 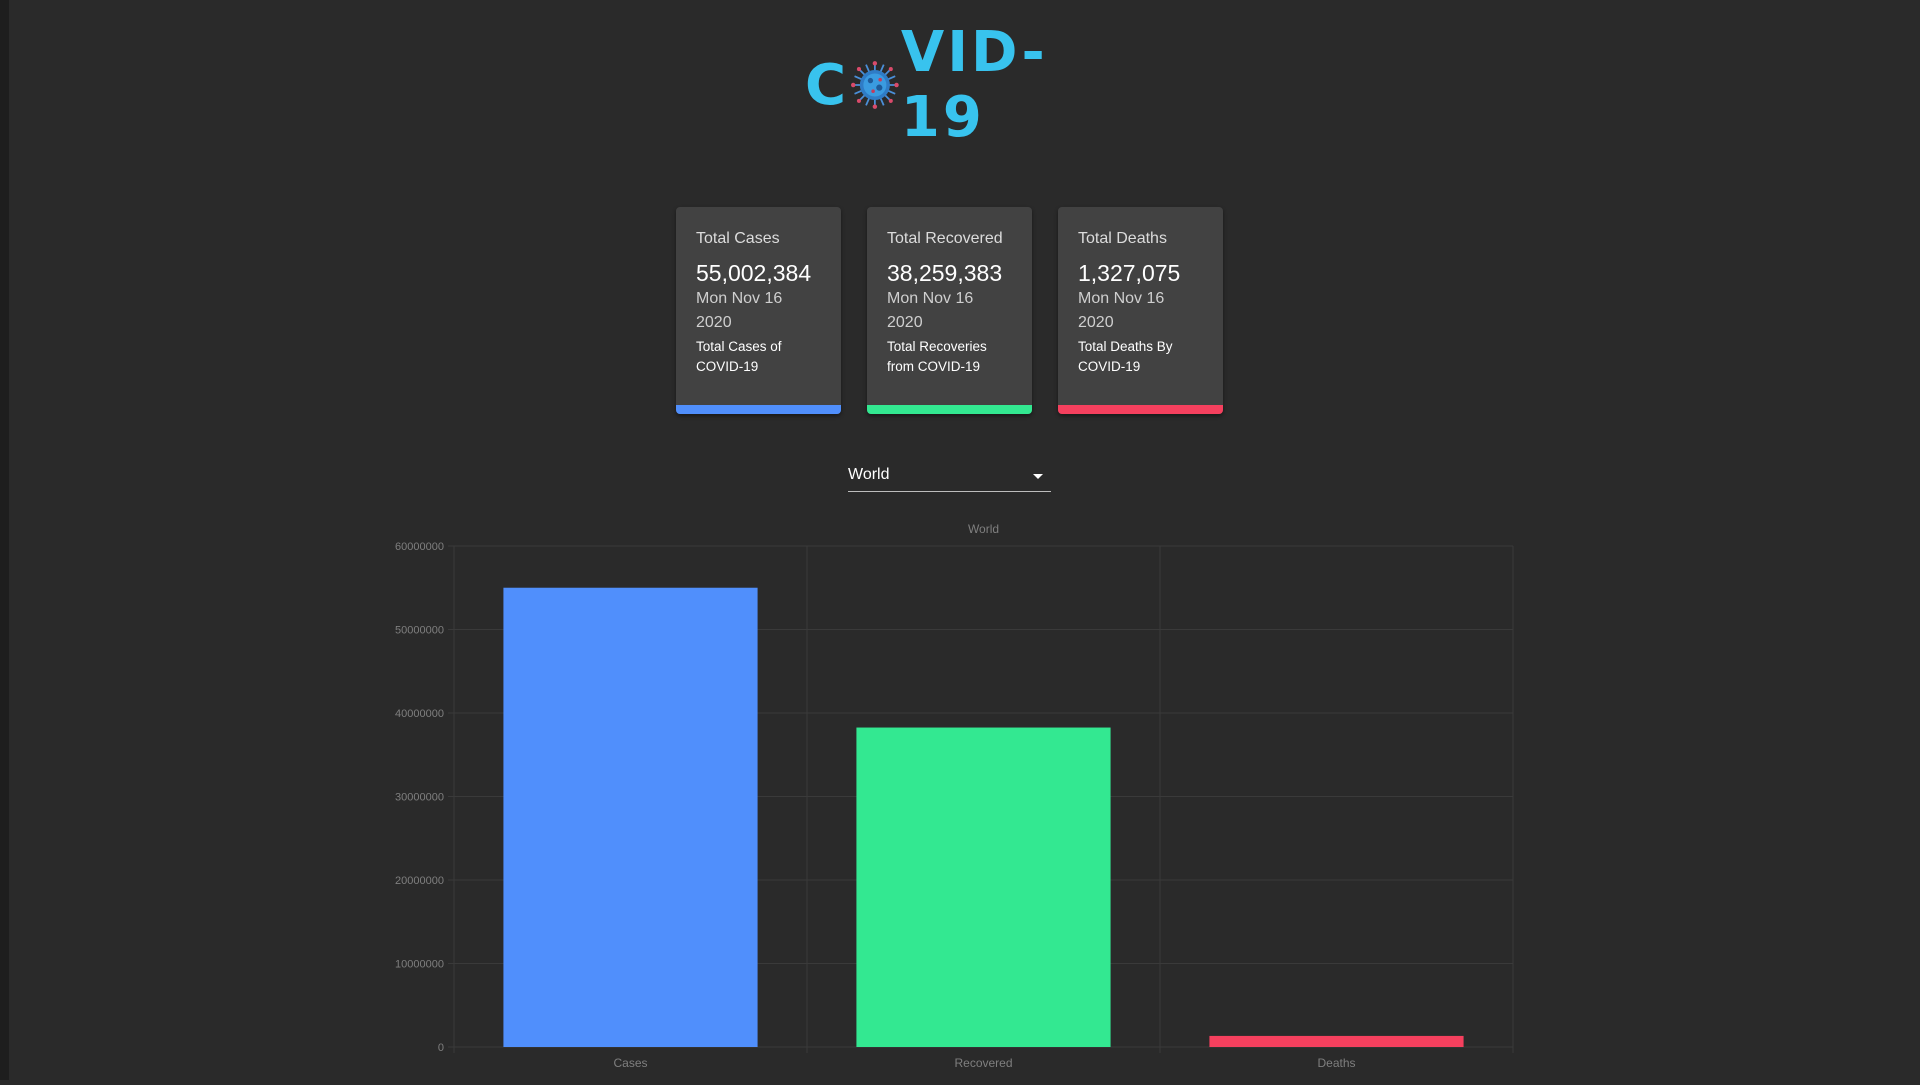 What do you see at coordinates (1038, 476) in the screenshot?
I see `dropdown-arrow-icon` at bounding box center [1038, 476].